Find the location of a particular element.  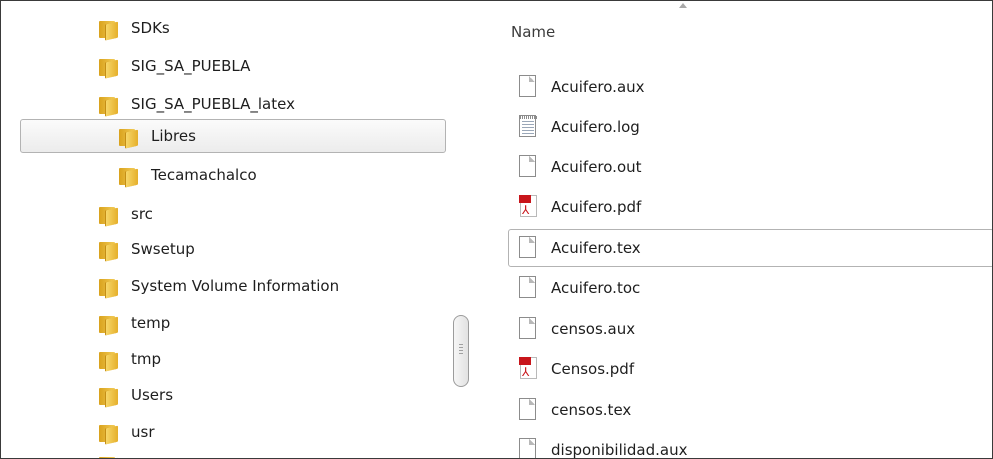

nav-item-usr: usr is located at coordinates (126, 432).